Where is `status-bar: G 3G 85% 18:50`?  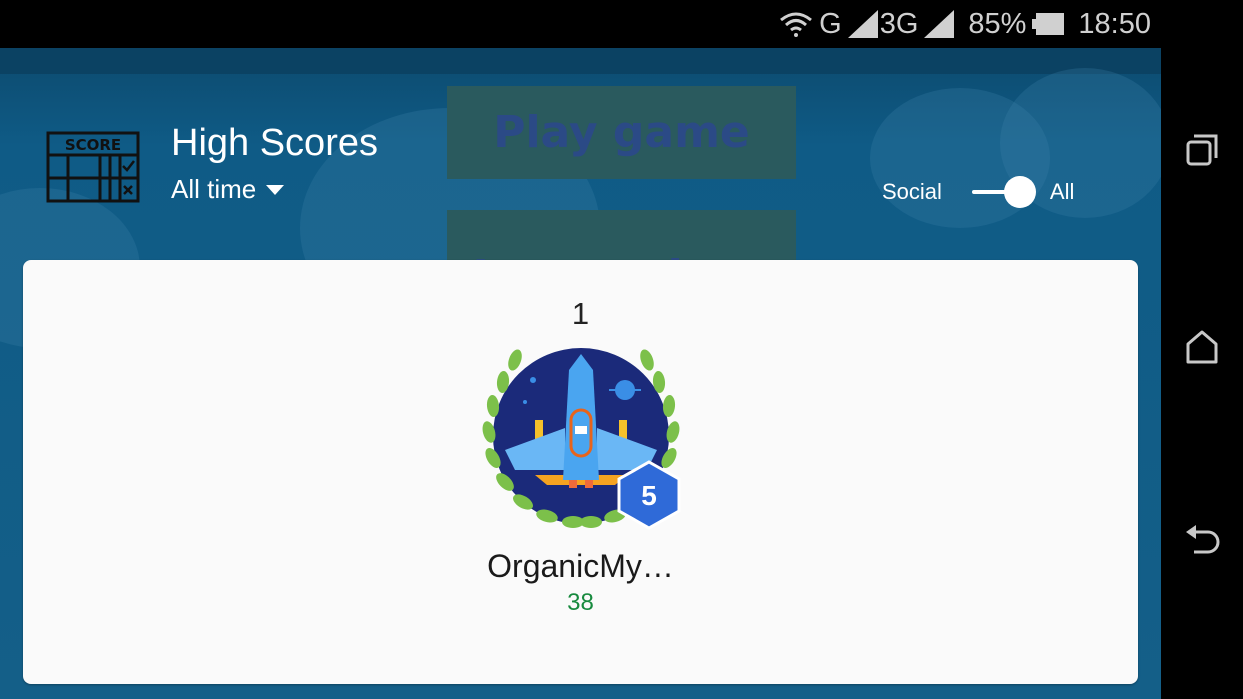 status-bar: G 3G 85% 18:50 is located at coordinates (621, 24).